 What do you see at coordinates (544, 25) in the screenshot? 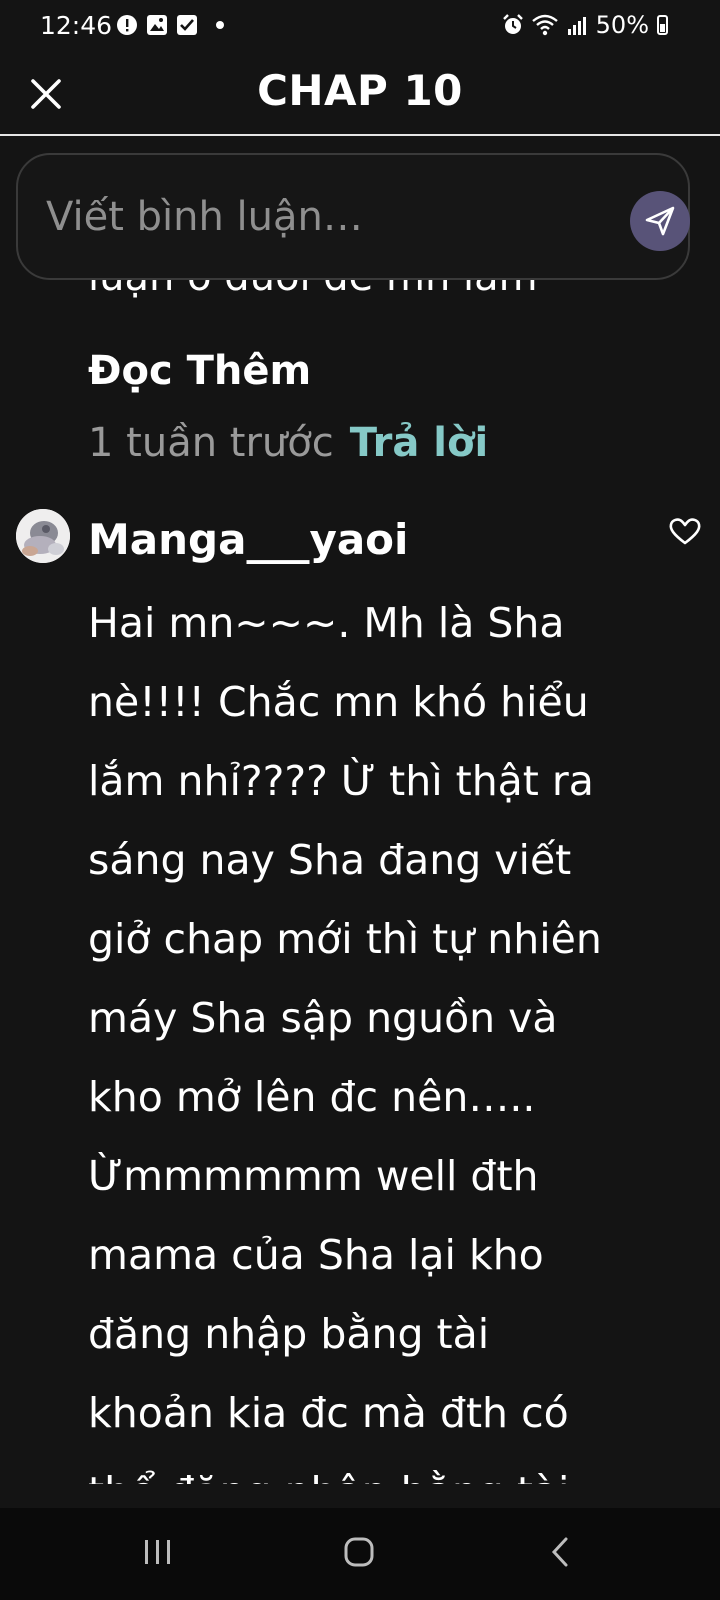
I see `wifi-icon` at bounding box center [544, 25].